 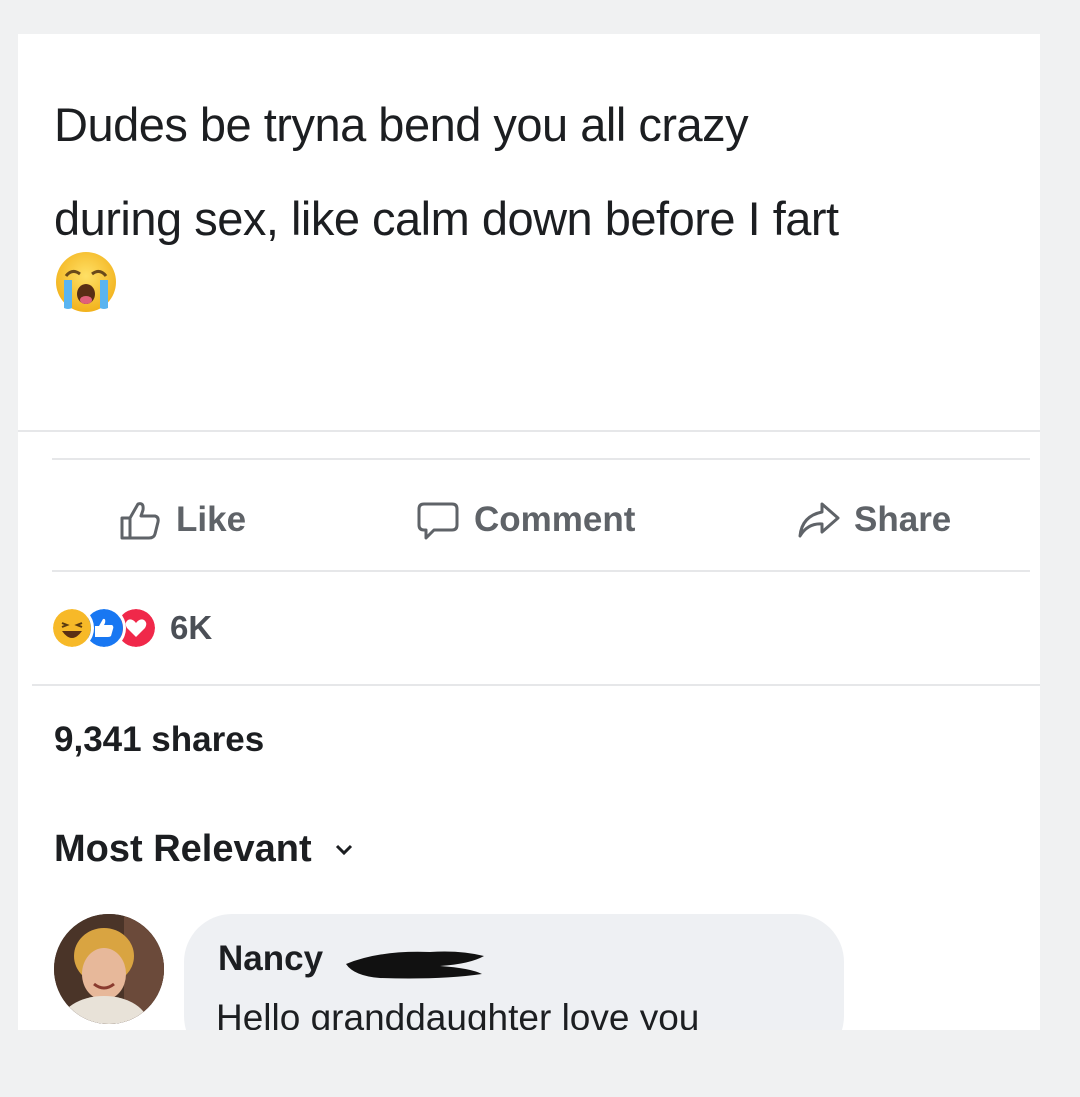 I want to click on chevron-down-icon, so click(x=343, y=849).